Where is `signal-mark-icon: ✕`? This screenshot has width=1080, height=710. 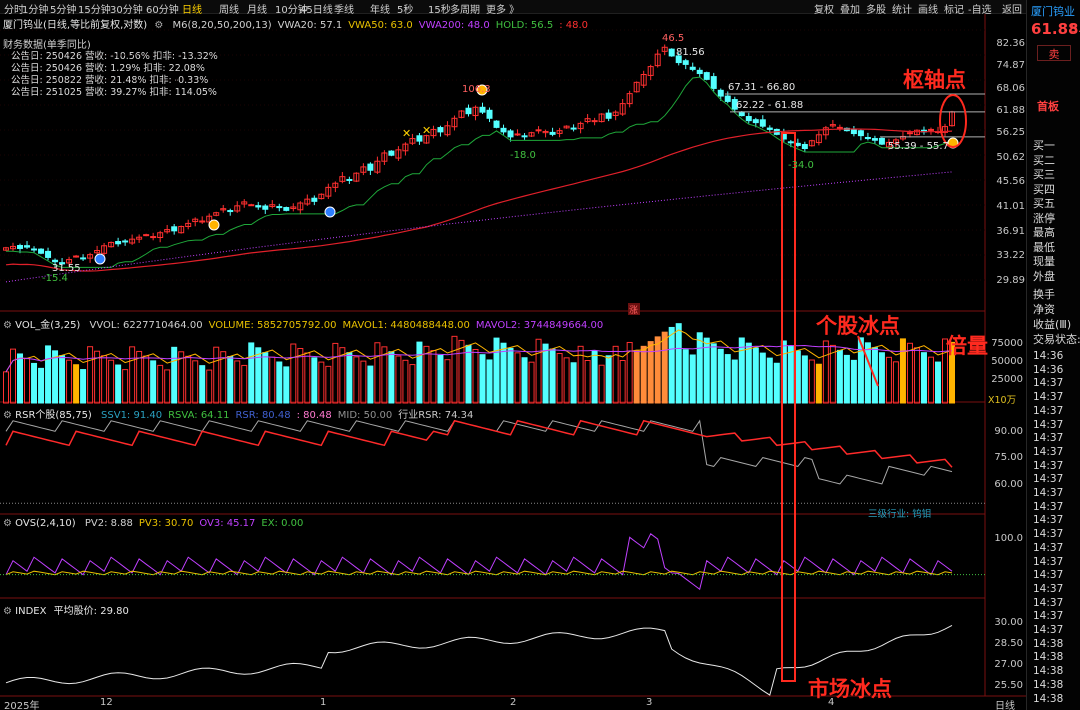
signal-mark-icon: ✕ is located at coordinates (406, 133).